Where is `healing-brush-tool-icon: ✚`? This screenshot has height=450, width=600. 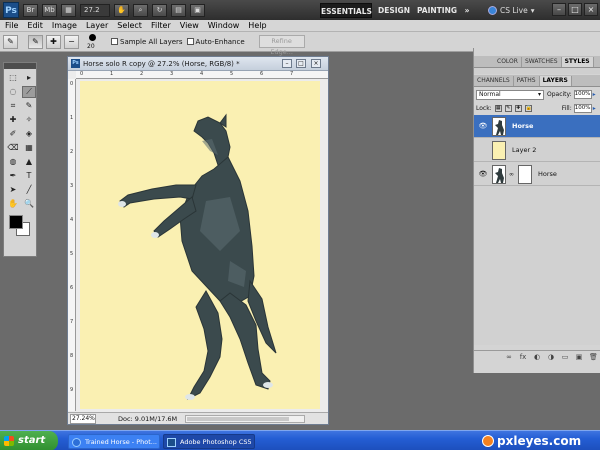
healing-brush-tool-icon: ✚ is located at coordinates (13, 120).